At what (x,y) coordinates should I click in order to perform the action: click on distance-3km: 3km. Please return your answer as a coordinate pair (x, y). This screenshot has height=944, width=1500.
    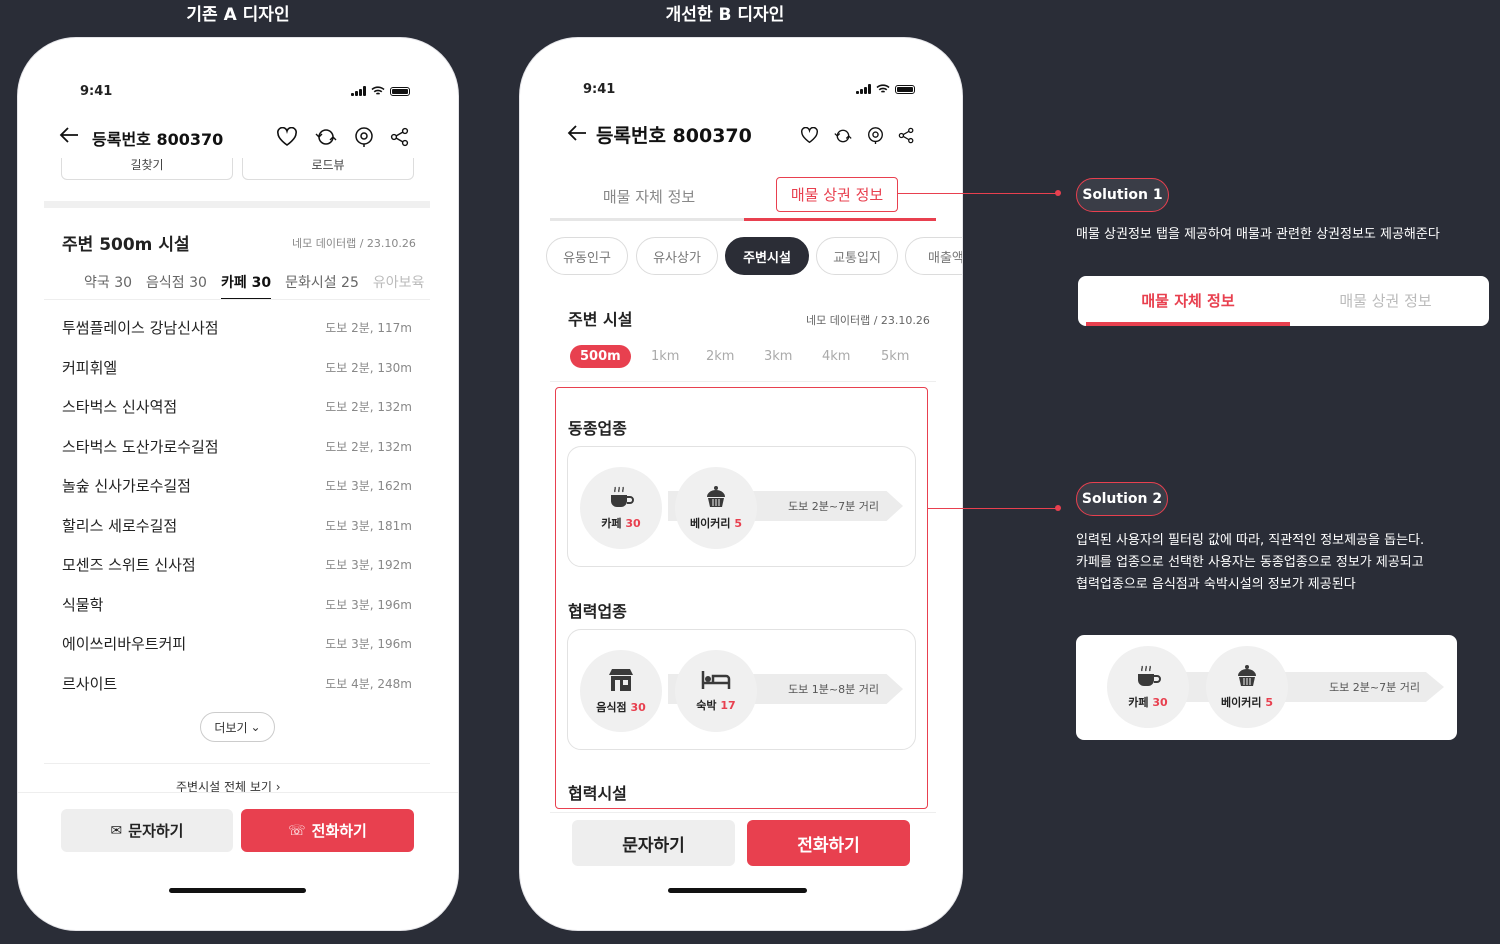
    Looking at the image, I should click on (778, 356).